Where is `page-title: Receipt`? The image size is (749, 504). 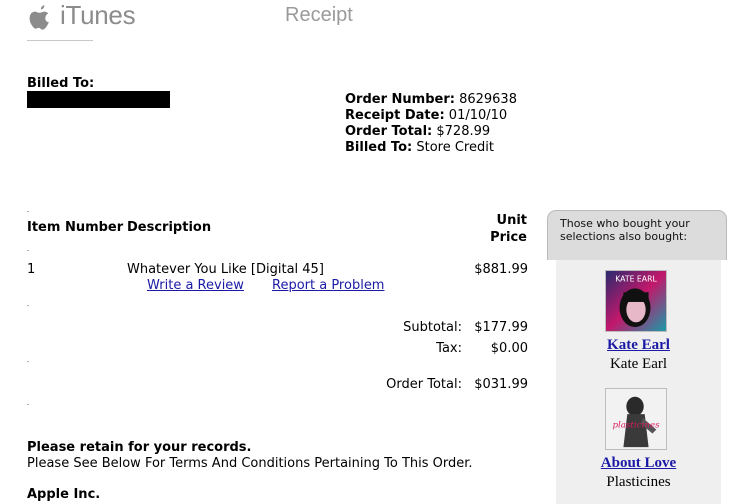
page-title: Receipt is located at coordinates (319, 15).